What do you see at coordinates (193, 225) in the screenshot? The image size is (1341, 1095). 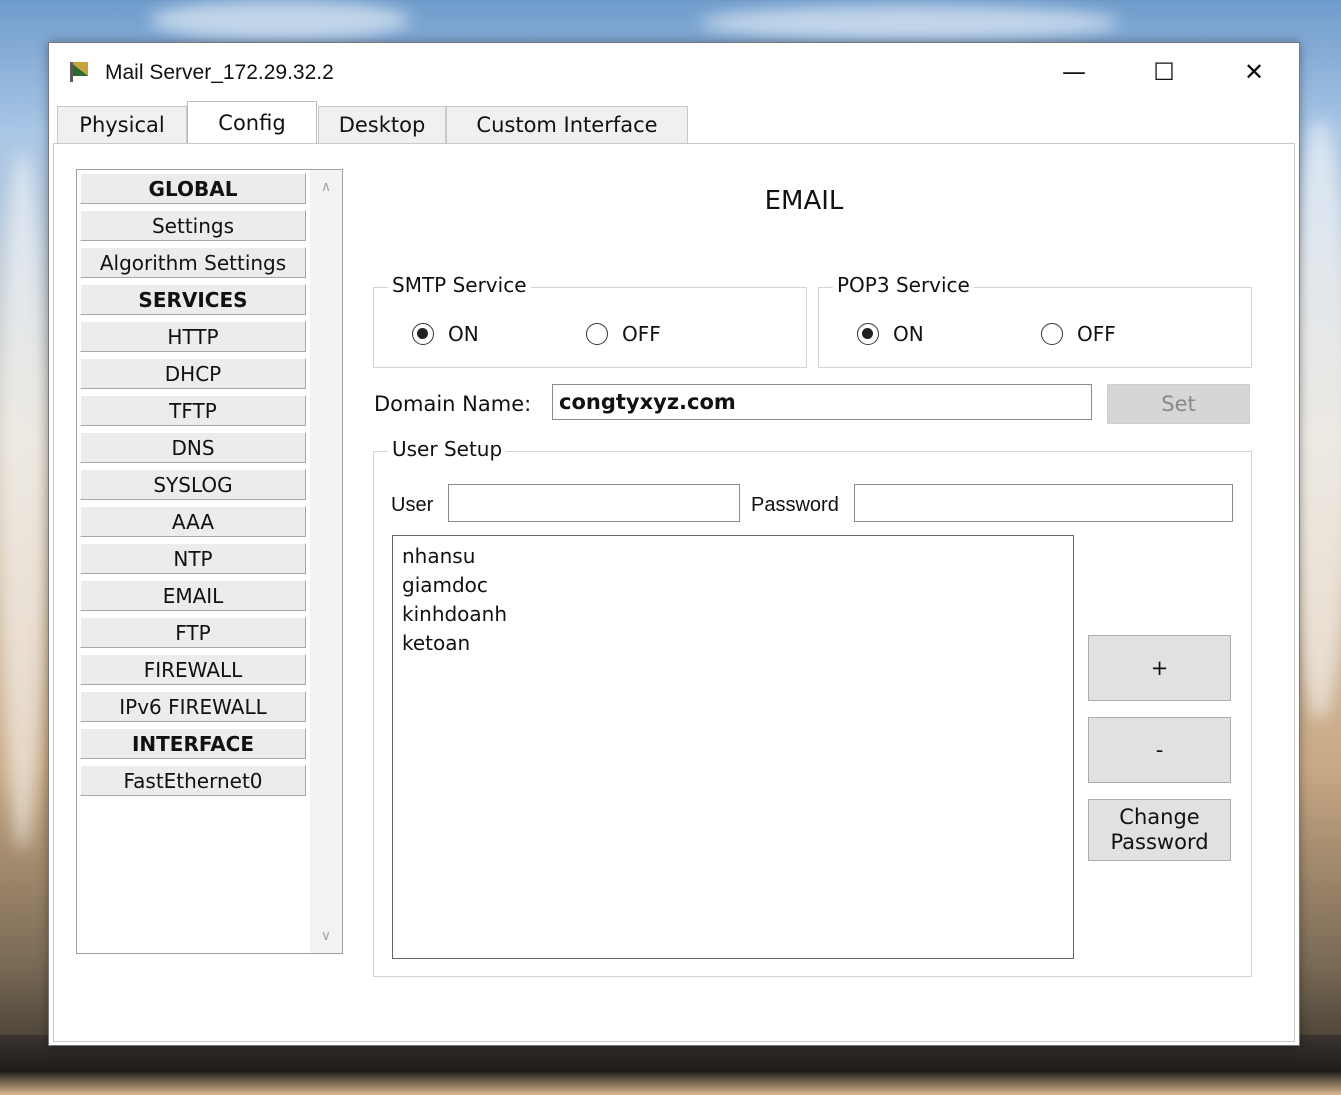 I see `sidebar-item-settings: Settings` at bounding box center [193, 225].